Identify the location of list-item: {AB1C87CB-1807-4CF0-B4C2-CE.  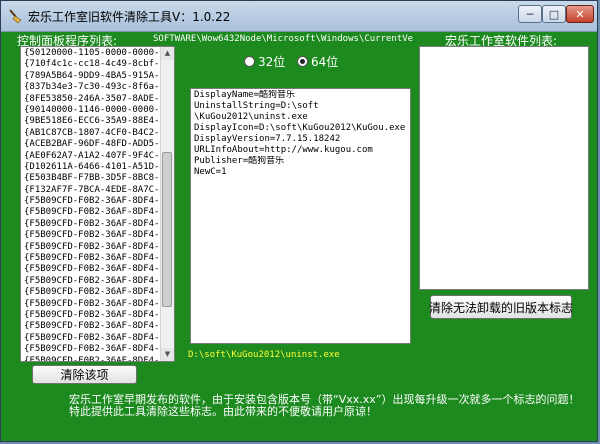
(92, 133).